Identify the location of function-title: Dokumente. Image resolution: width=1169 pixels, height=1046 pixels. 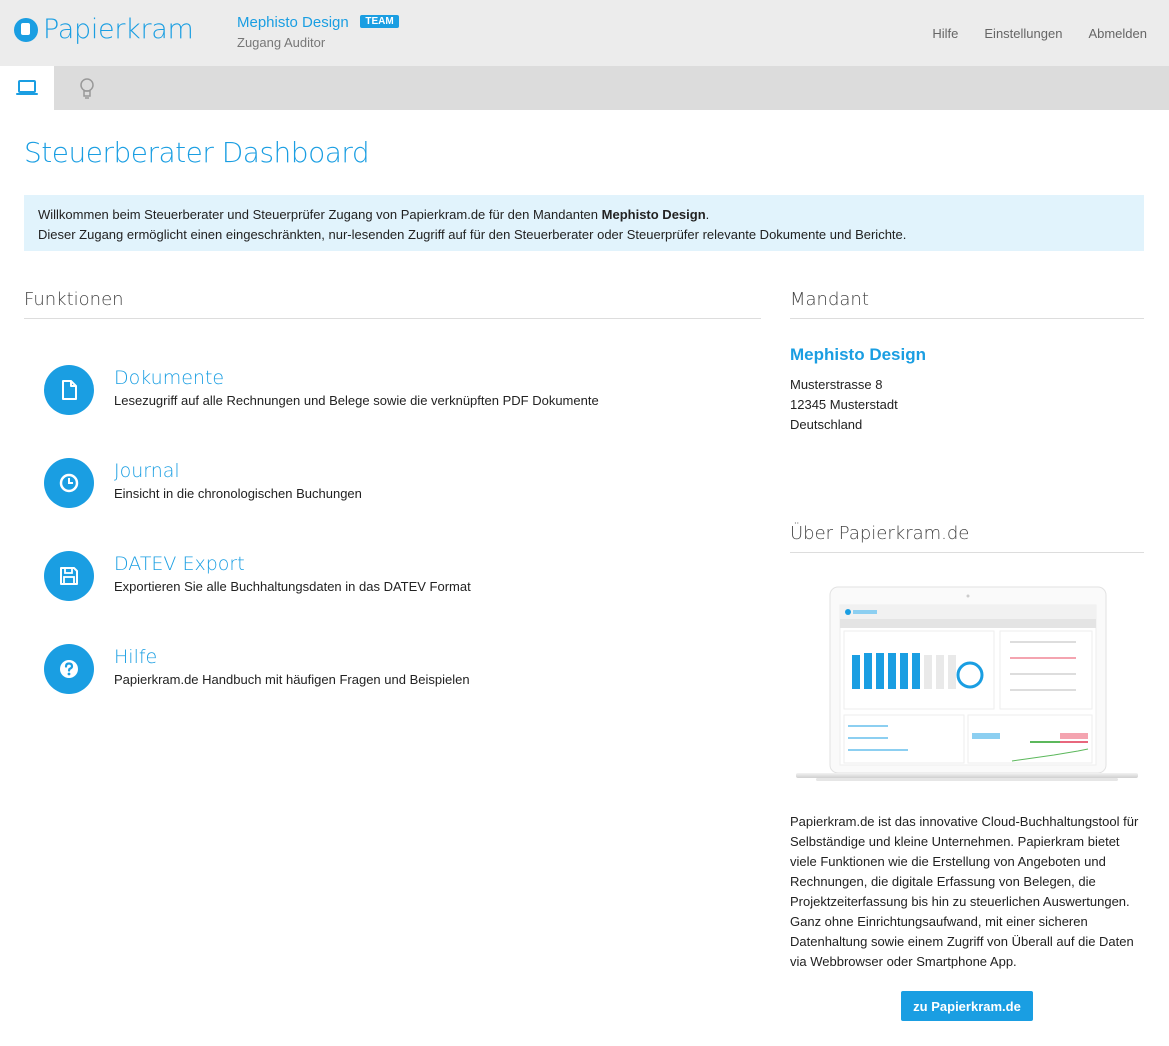
(356, 378).